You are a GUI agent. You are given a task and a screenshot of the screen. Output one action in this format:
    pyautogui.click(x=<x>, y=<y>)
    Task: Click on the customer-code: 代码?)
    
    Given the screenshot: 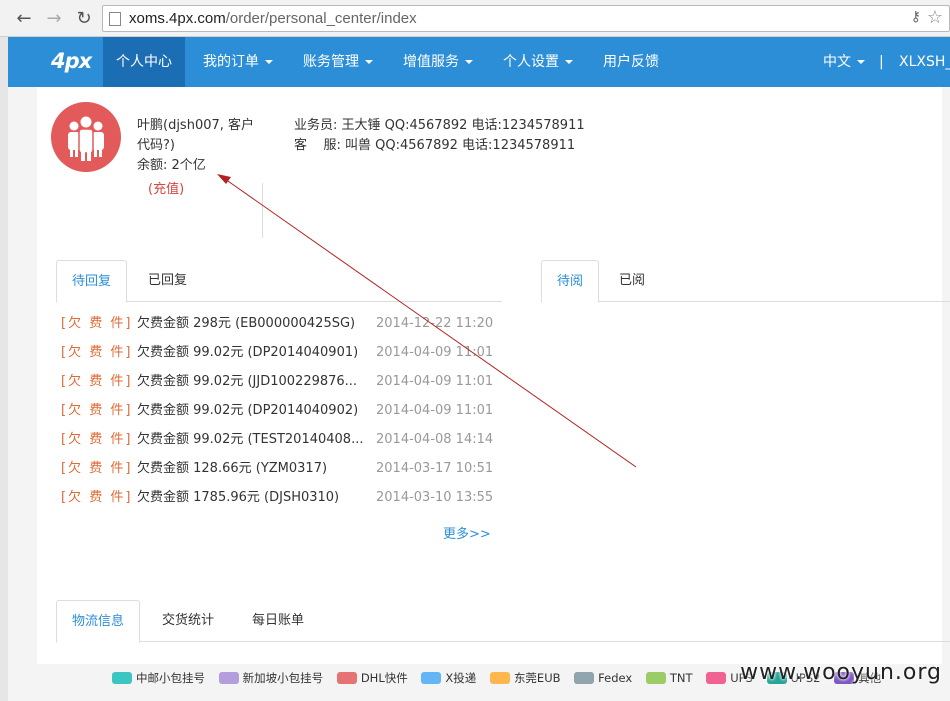 What is the action you would take?
    pyautogui.click(x=156, y=145)
    